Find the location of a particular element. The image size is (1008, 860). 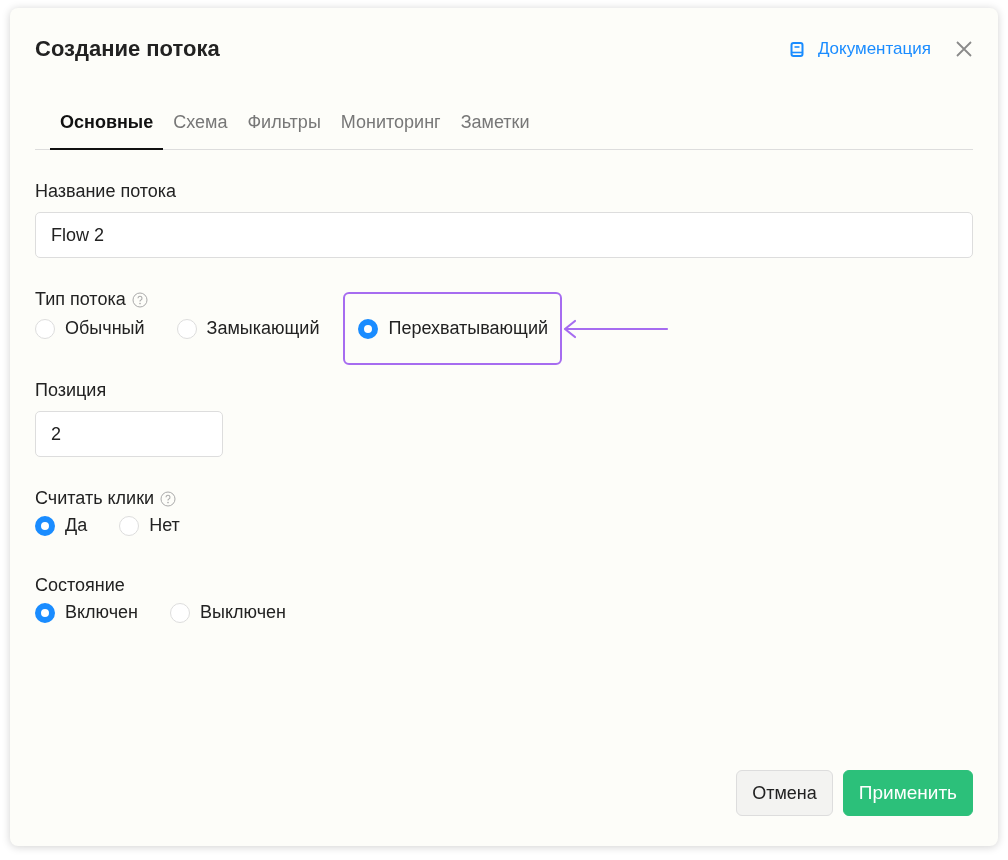

field-label: Тип потока is located at coordinates (80, 299).